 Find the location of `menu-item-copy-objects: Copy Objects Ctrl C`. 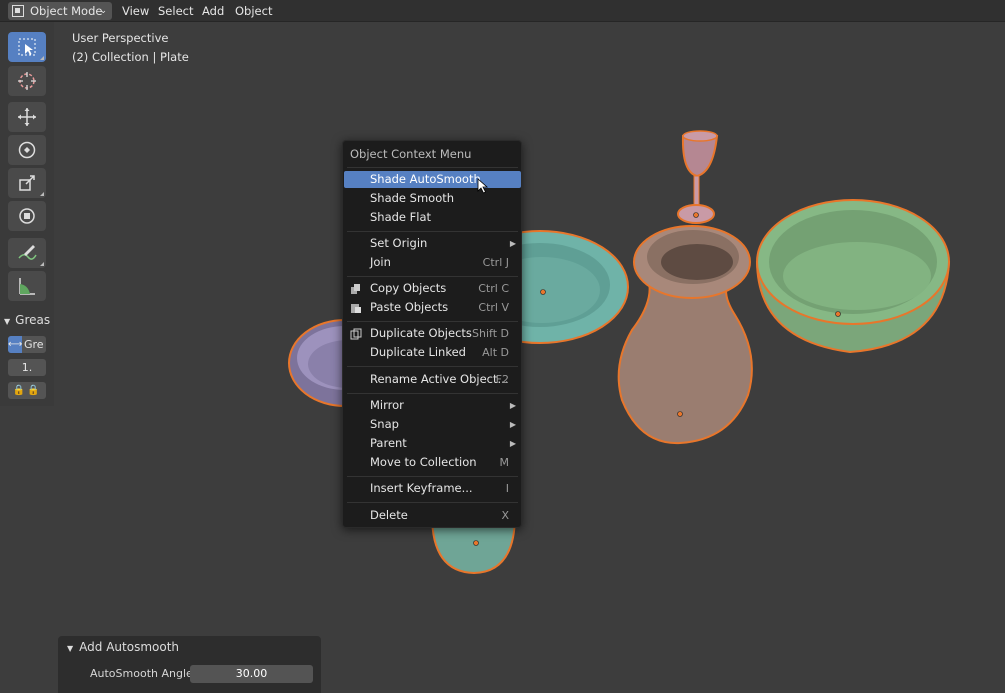

menu-item-copy-objects: Copy Objects Ctrl C is located at coordinates (432, 288).